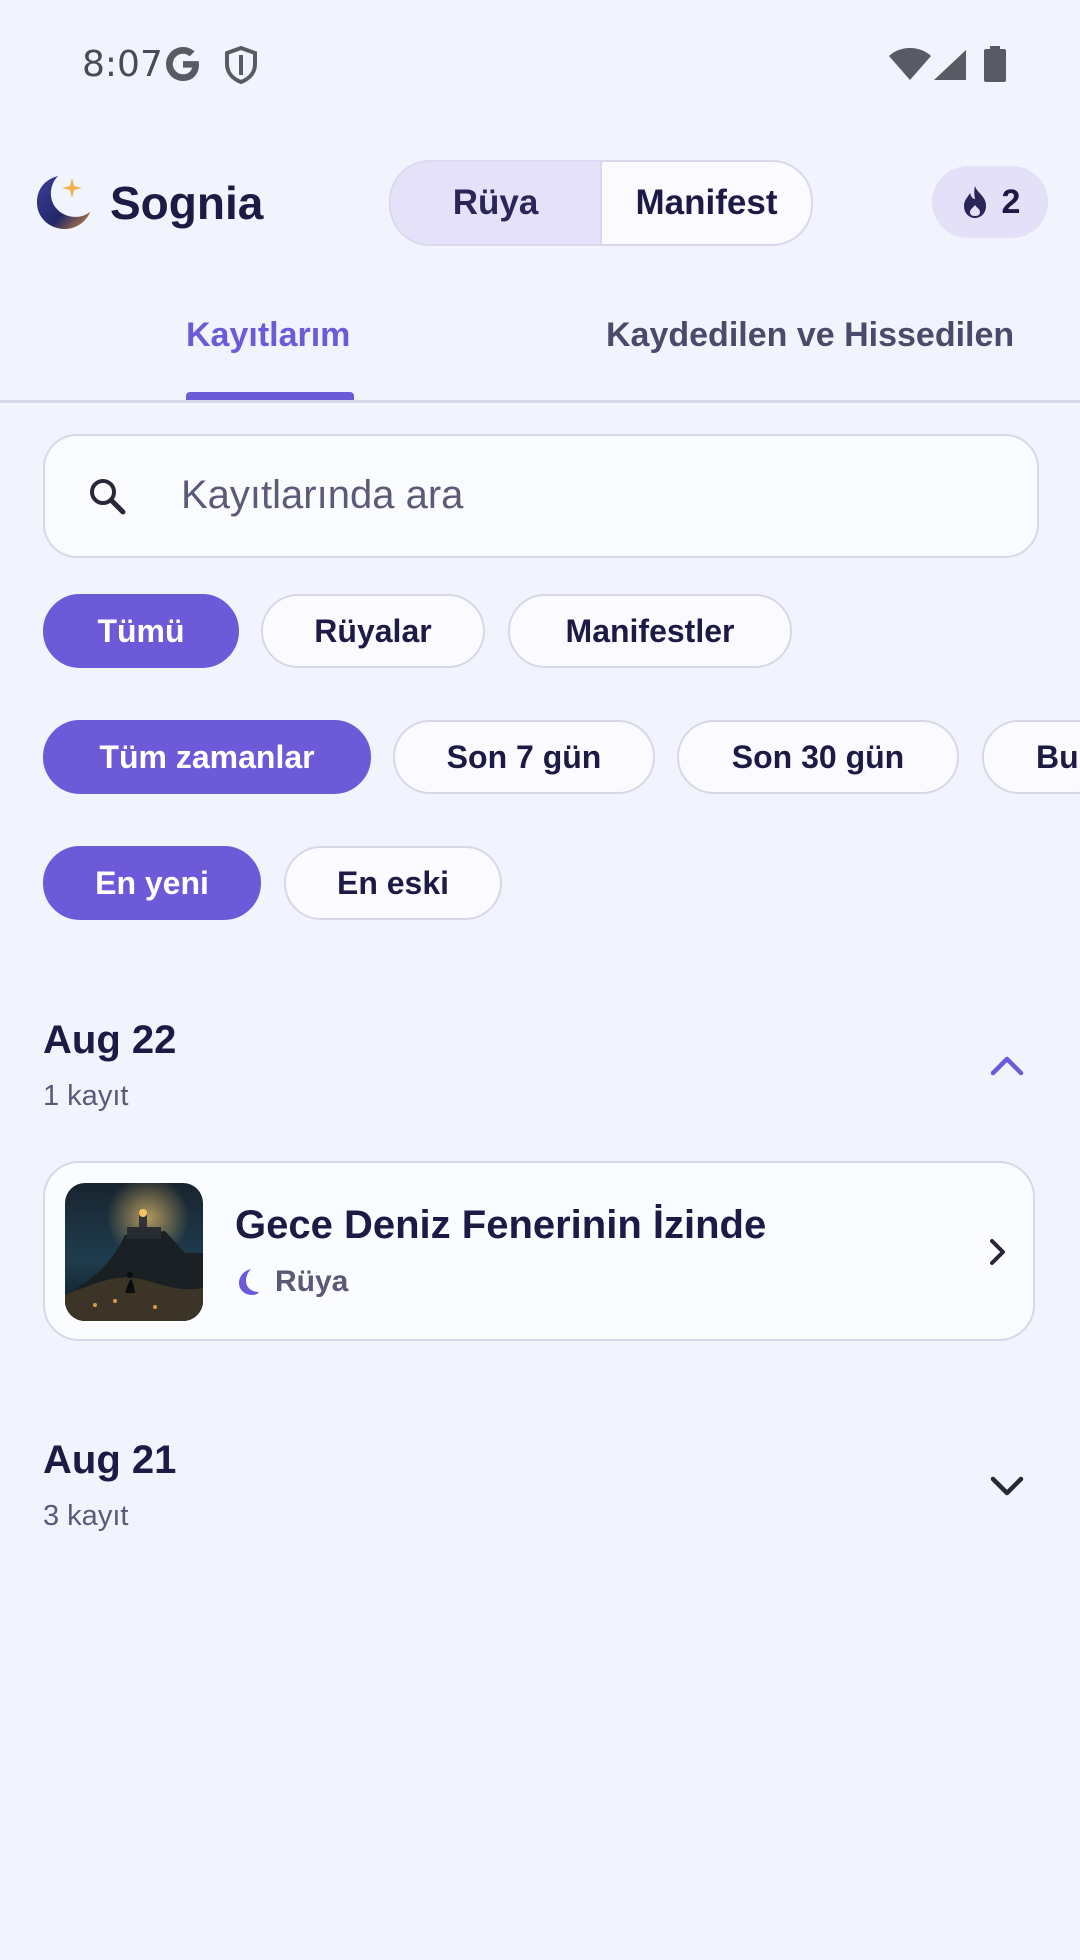 The height and width of the screenshot is (1960, 1080). I want to click on sort-filter-row: En yeni En eski, so click(561, 885).